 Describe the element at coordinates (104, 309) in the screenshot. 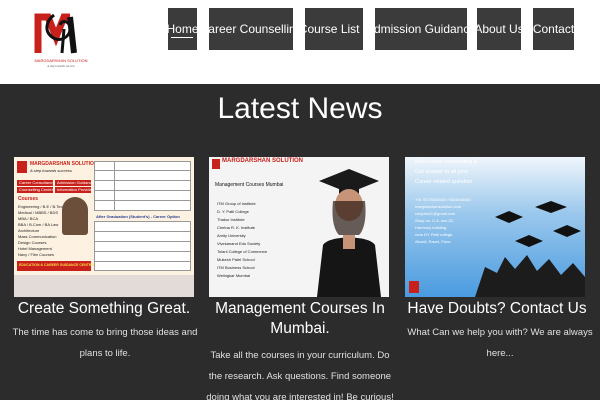

I see `card-1-title: Create Something Great.` at that location.